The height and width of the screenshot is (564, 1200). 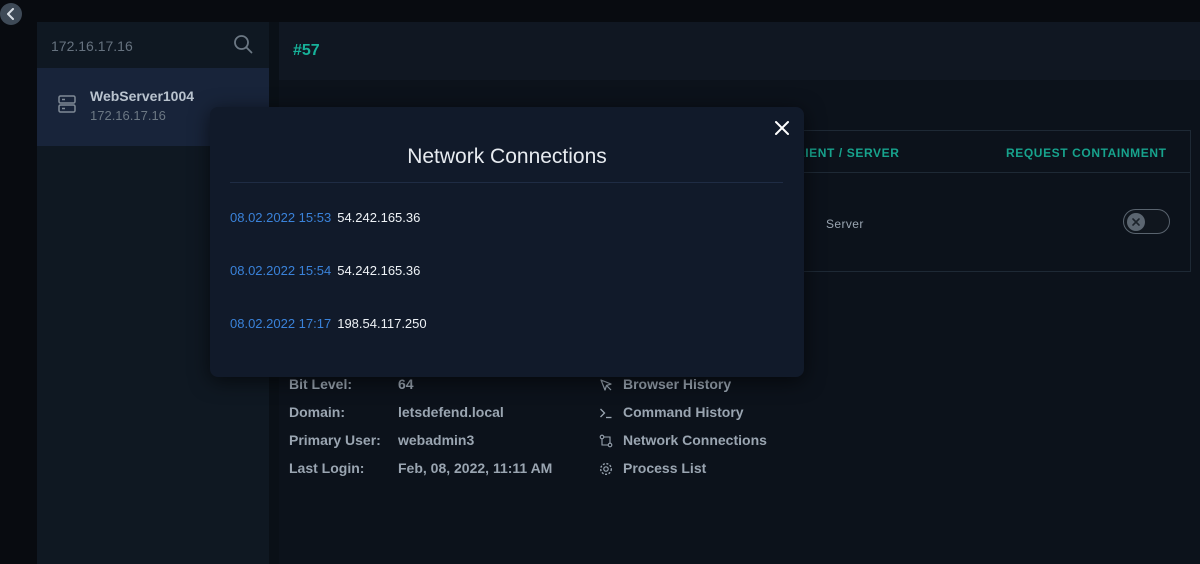 I want to click on host-ip: 172.16.17.16, so click(x=128, y=115).